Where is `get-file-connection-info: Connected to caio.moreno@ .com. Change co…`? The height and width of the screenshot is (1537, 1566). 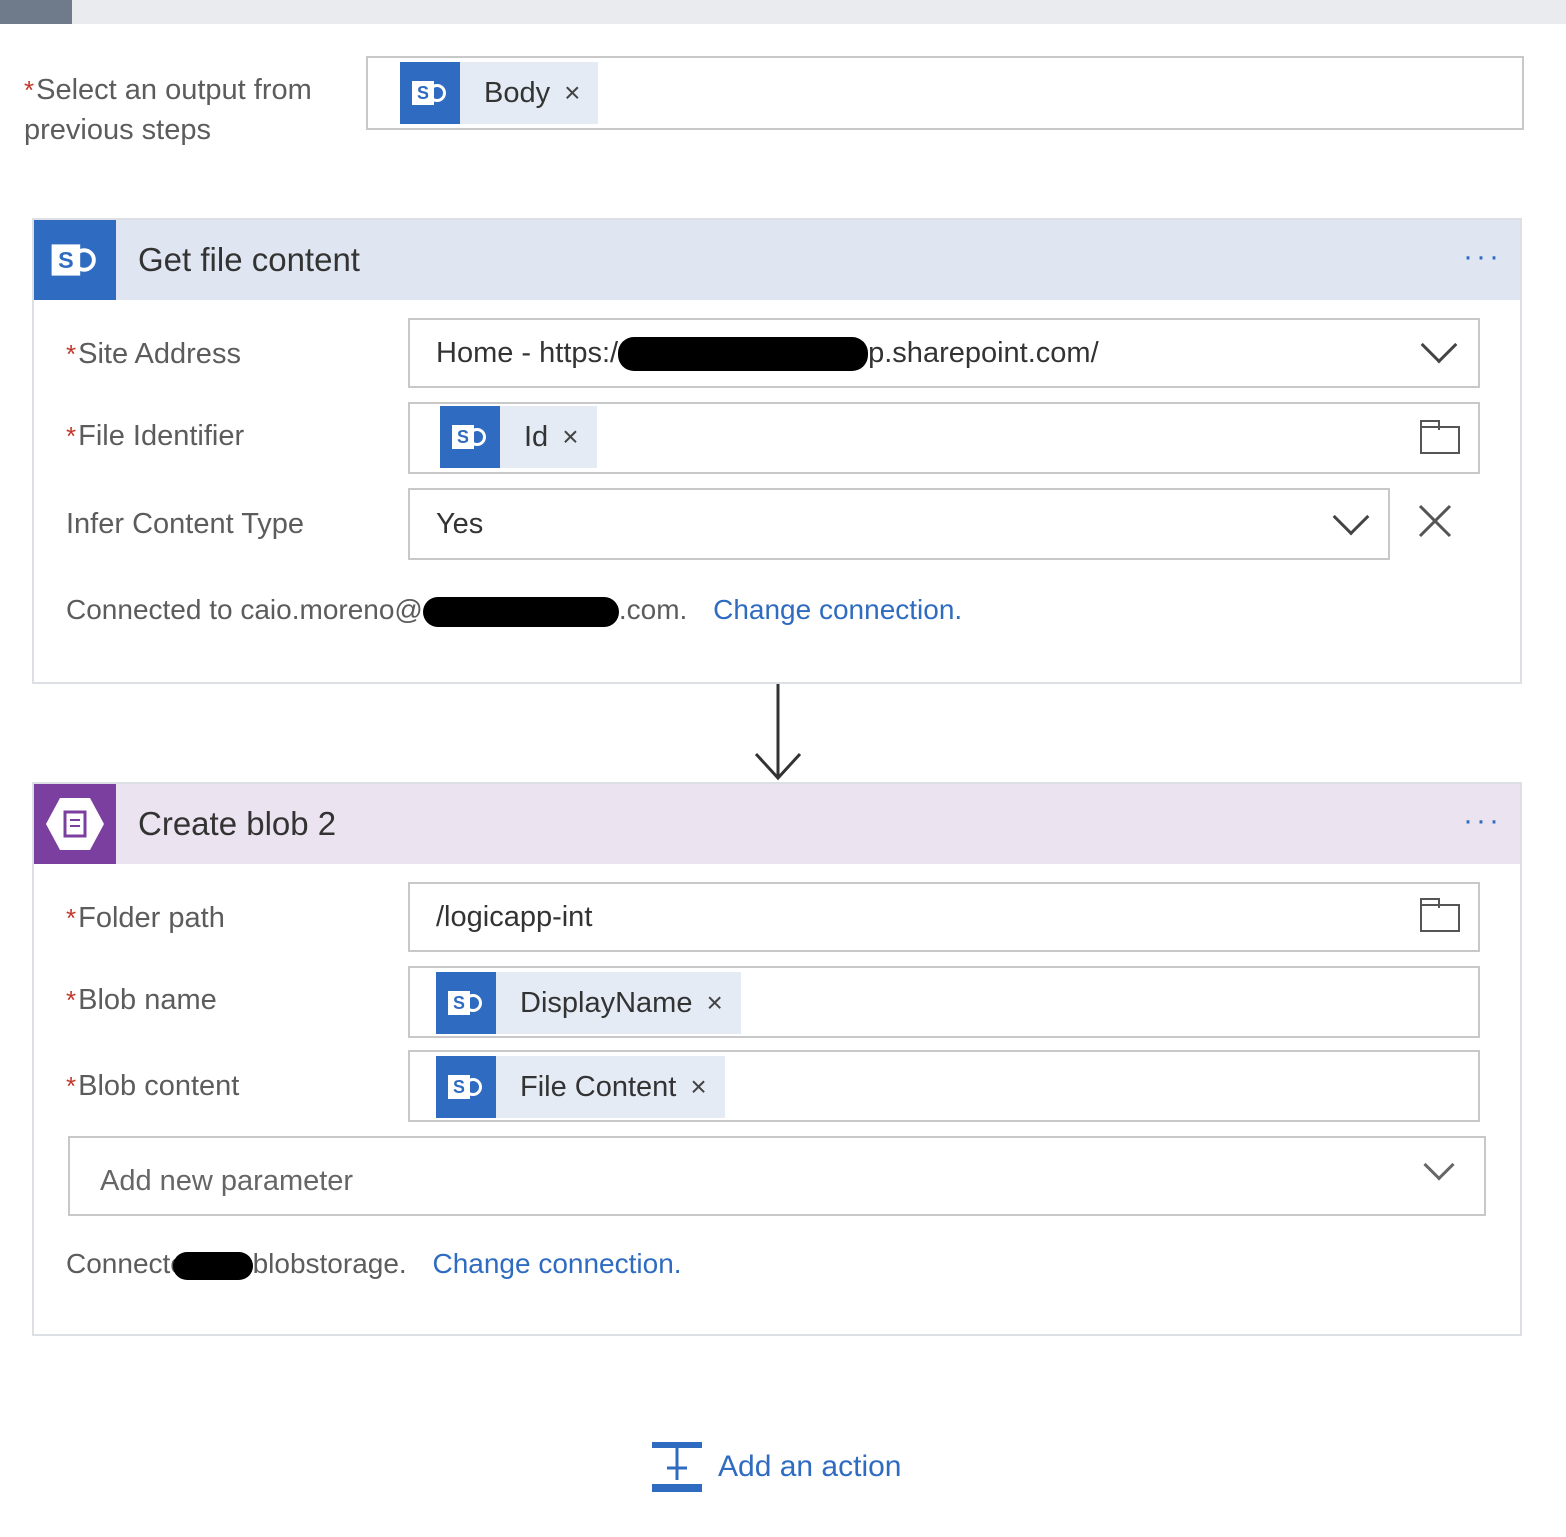
get-file-connection-info: Connected to caio.moreno@ .com. Change co… is located at coordinates (514, 610).